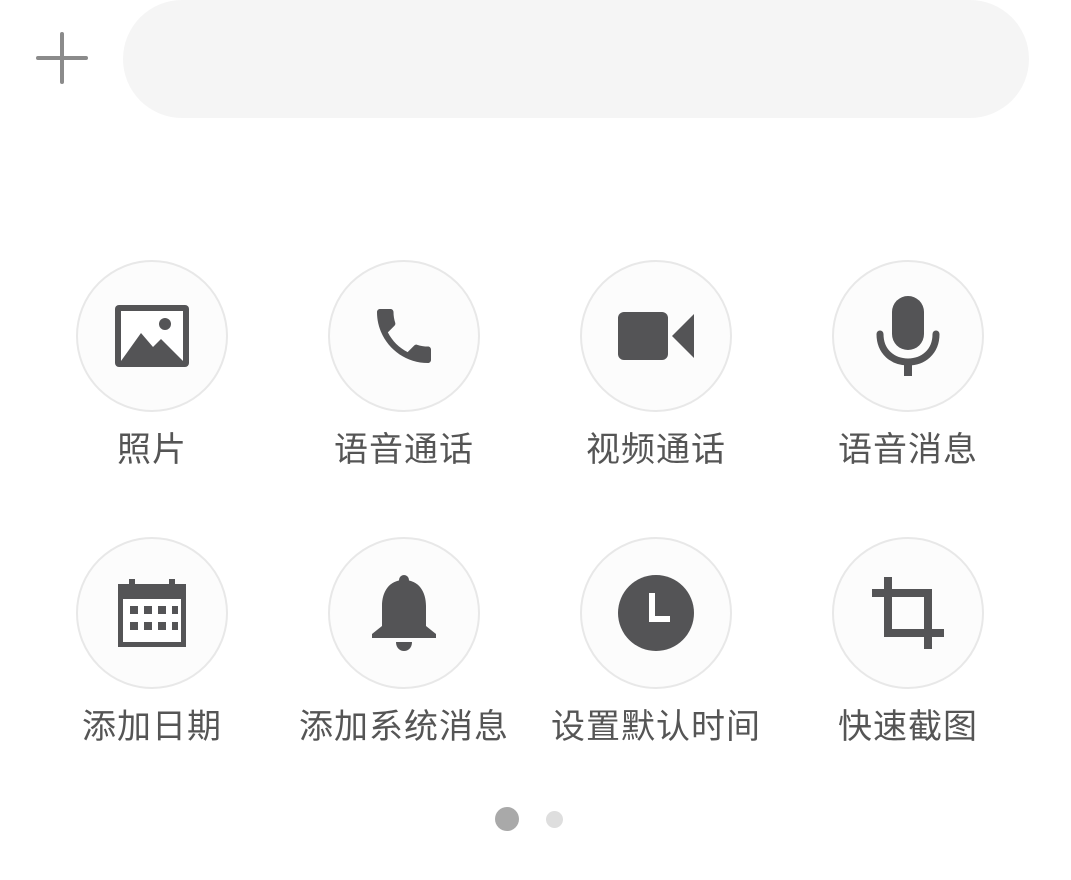 The image size is (1071, 880). Describe the element at coordinates (908, 727) in the screenshot. I see `action-quick-screenshot-label: 快速截图` at that location.